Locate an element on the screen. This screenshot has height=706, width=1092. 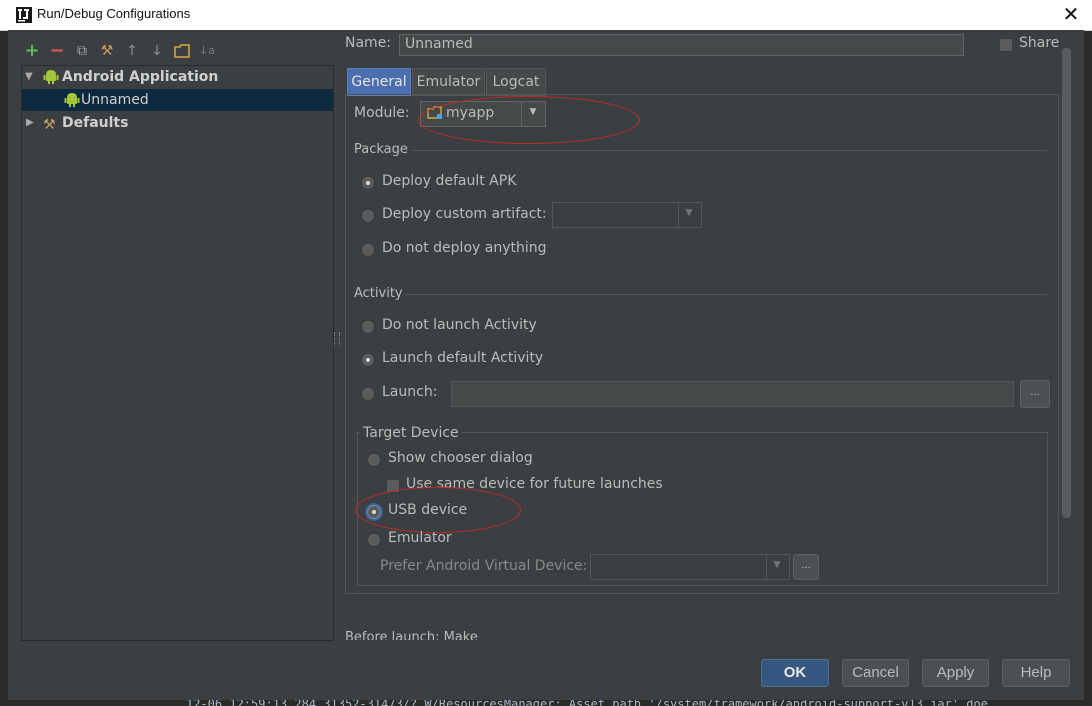
expand-arrow-icon: ▼ is located at coordinates (29, 77).